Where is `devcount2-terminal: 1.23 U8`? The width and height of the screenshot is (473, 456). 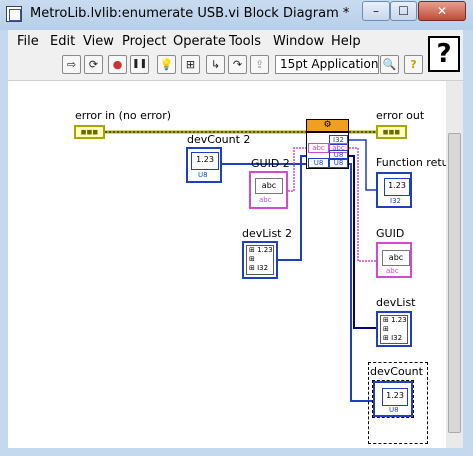 devcount2-terminal: 1.23 U8 is located at coordinates (204, 165).